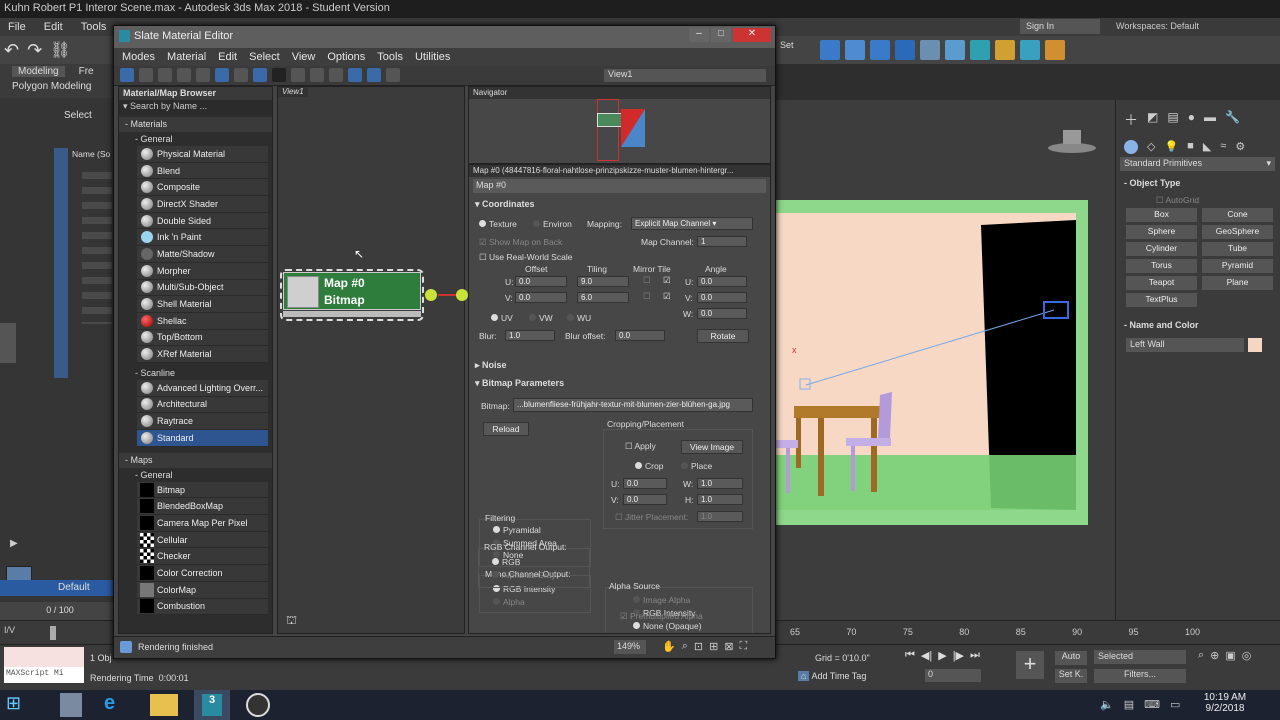  What do you see at coordinates (11, 50) in the screenshot?
I see `undo-icon: ↶` at bounding box center [11, 50].